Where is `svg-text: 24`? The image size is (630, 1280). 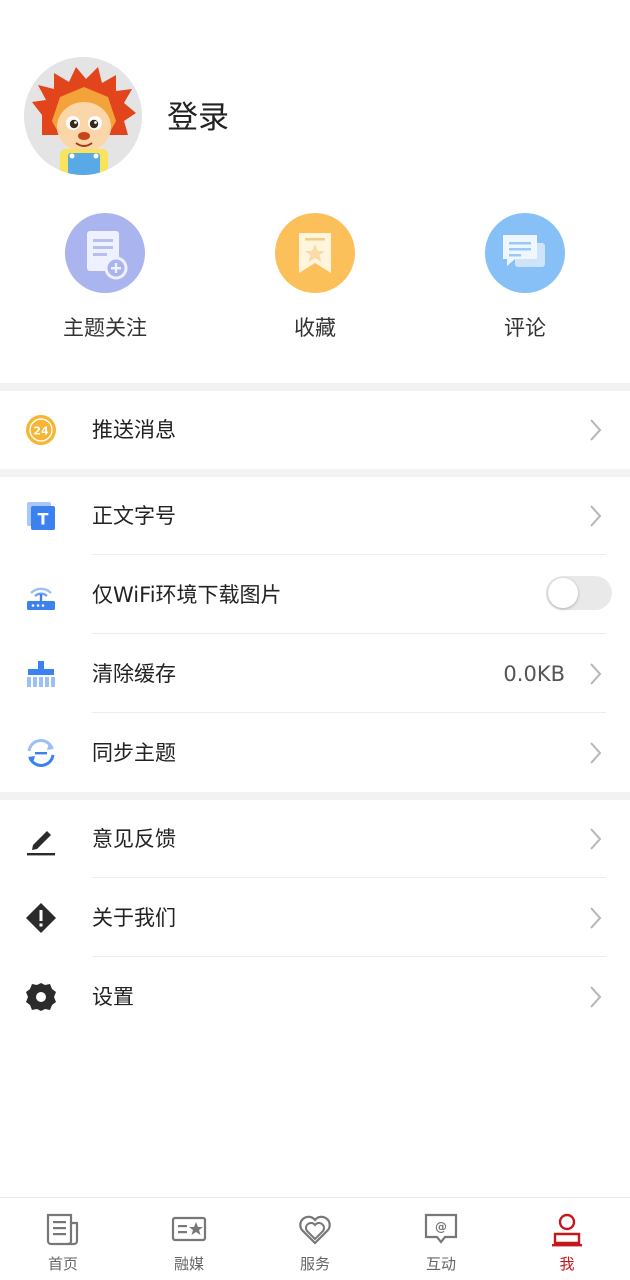 svg-text: 24 is located at coordinates (41, 431).